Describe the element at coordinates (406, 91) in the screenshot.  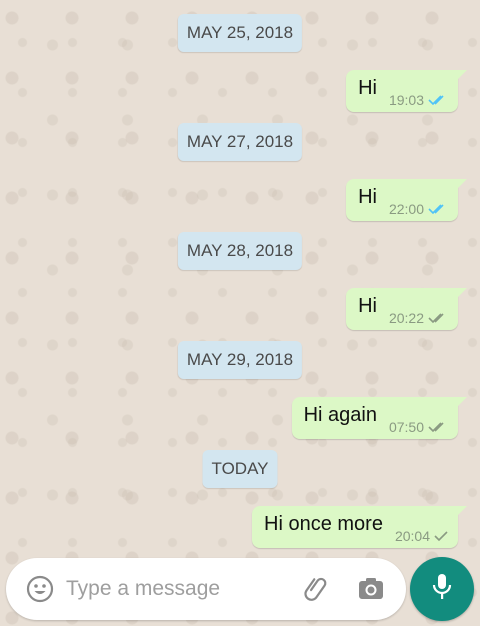
I see `outgoing-message: Hi 19:03` at that location.